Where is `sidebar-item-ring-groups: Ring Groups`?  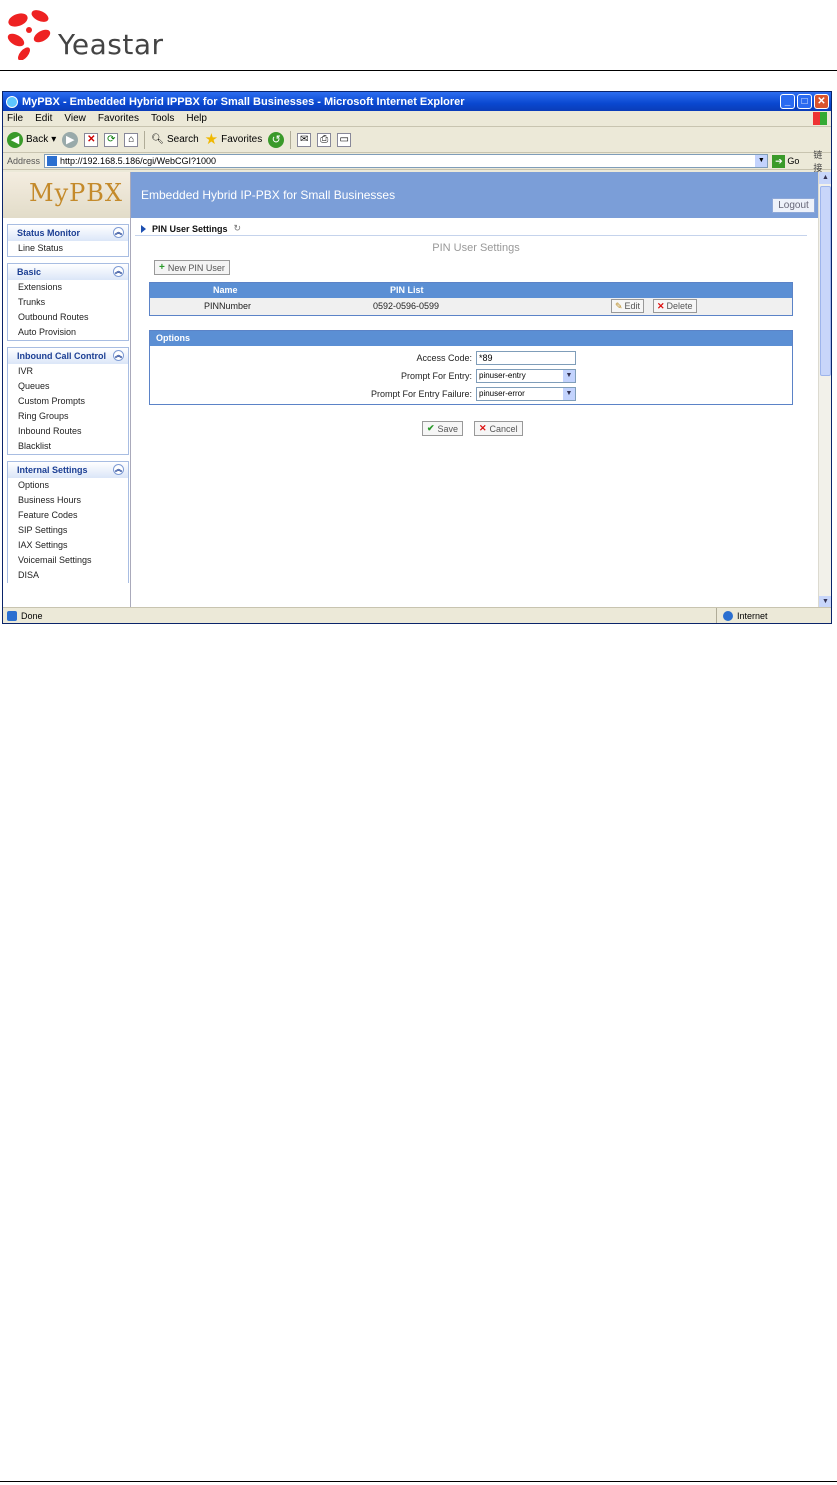
sidebar-item-ring-groups: Ring Groups is located at coordinates (68, 416).